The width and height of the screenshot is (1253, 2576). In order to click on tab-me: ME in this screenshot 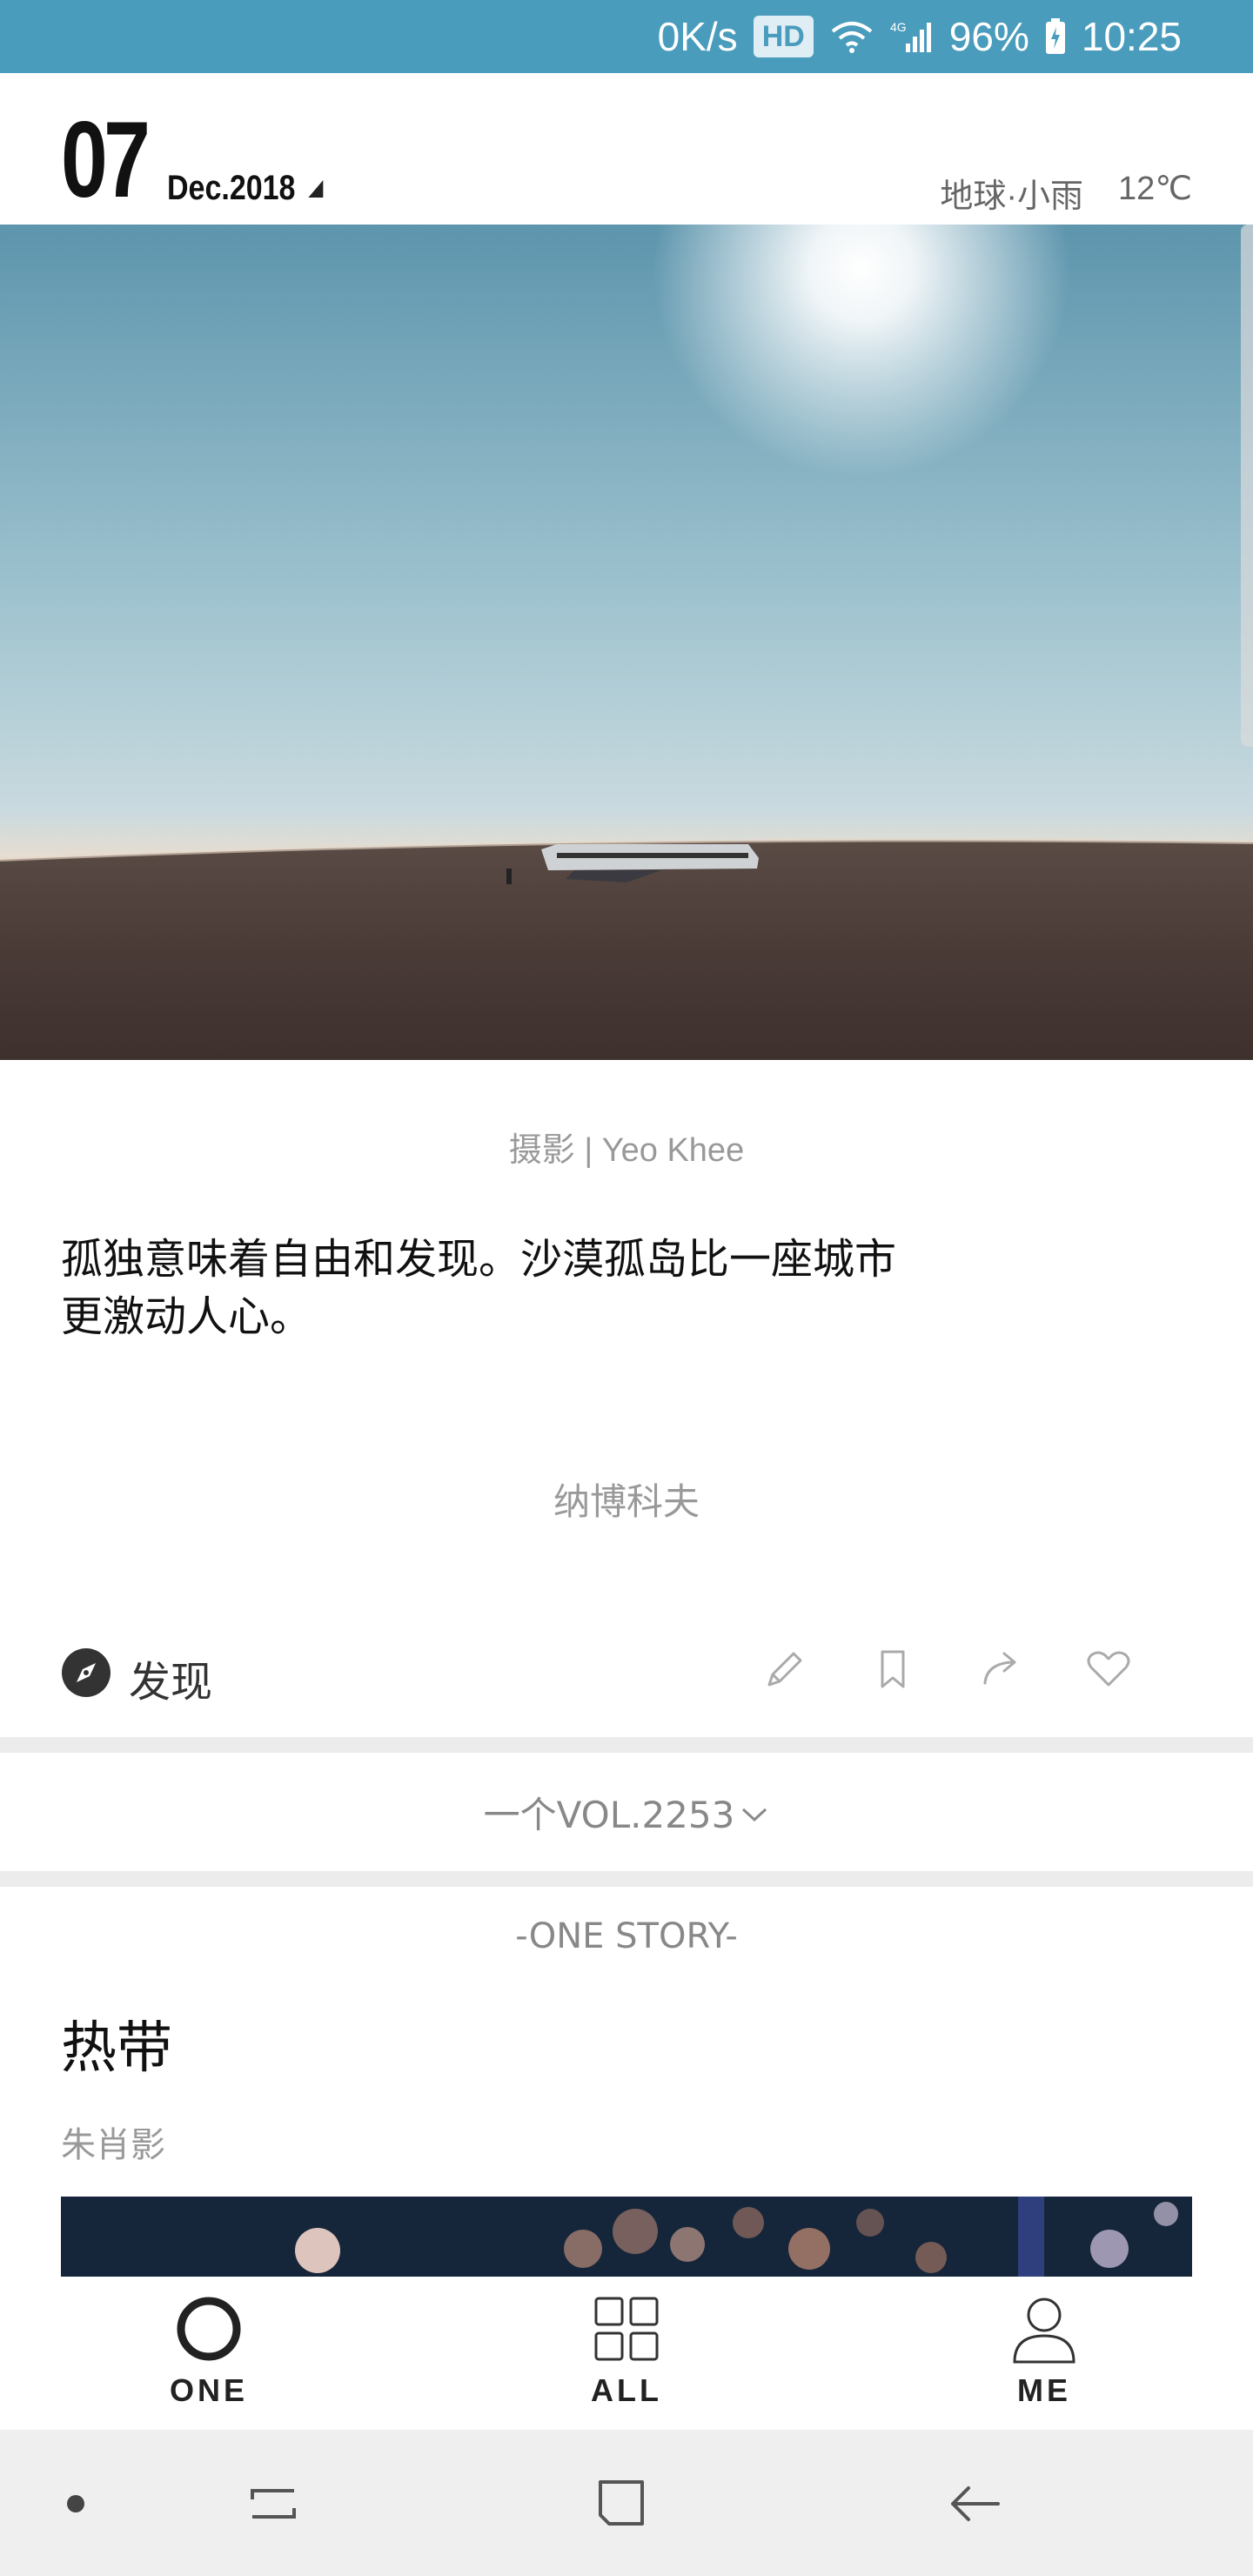, I will do `click(1044, 2351)`.